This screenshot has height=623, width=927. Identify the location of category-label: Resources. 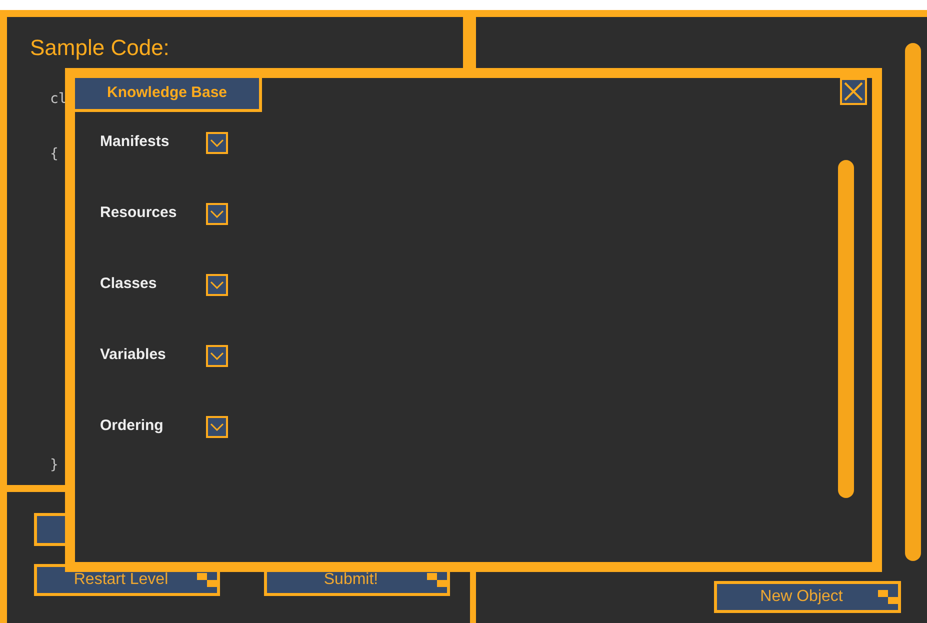
(139, 213).